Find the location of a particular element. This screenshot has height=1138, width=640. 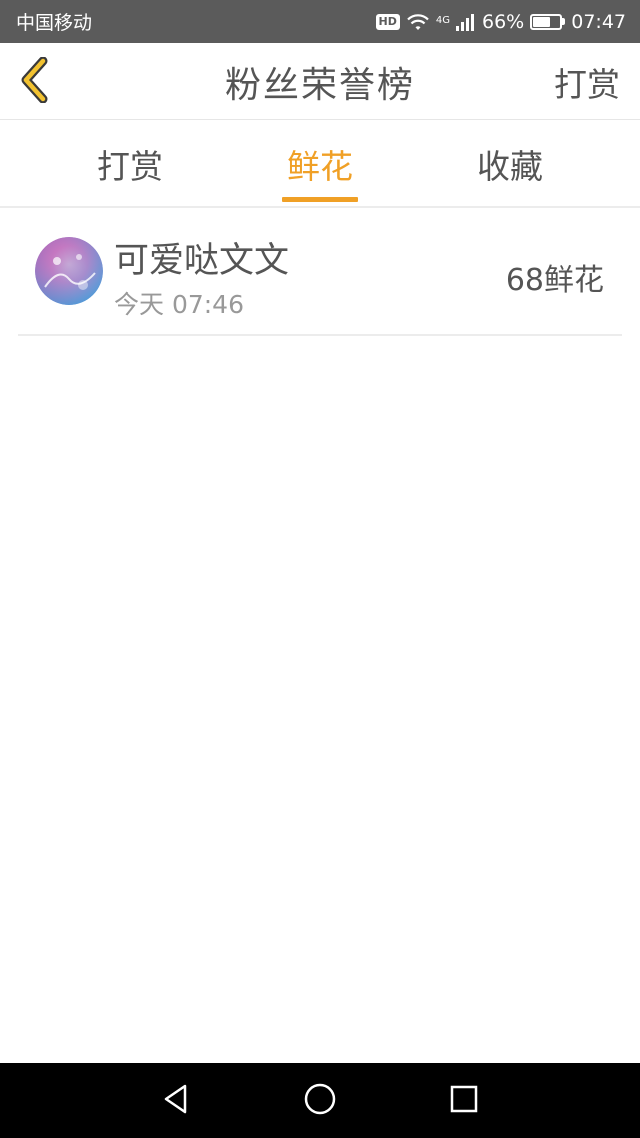

list-item: 可爱哒文文 今天 07:46 68鲜花 is located at coordinates (320, 273).